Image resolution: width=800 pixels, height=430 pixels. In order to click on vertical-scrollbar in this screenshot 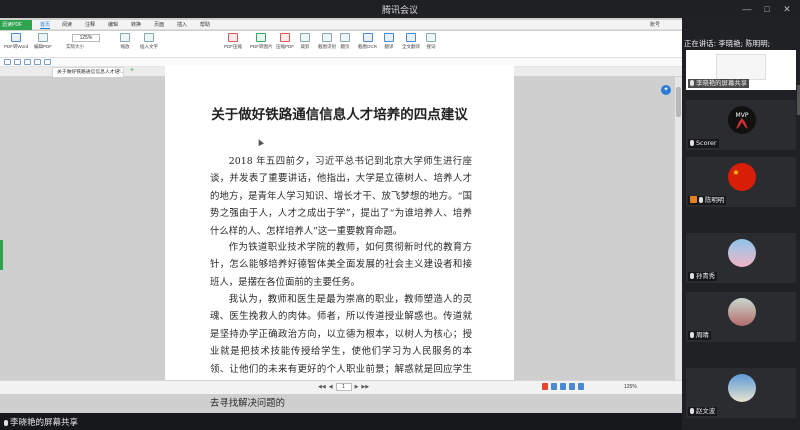, I will do `click(678, 229)`.